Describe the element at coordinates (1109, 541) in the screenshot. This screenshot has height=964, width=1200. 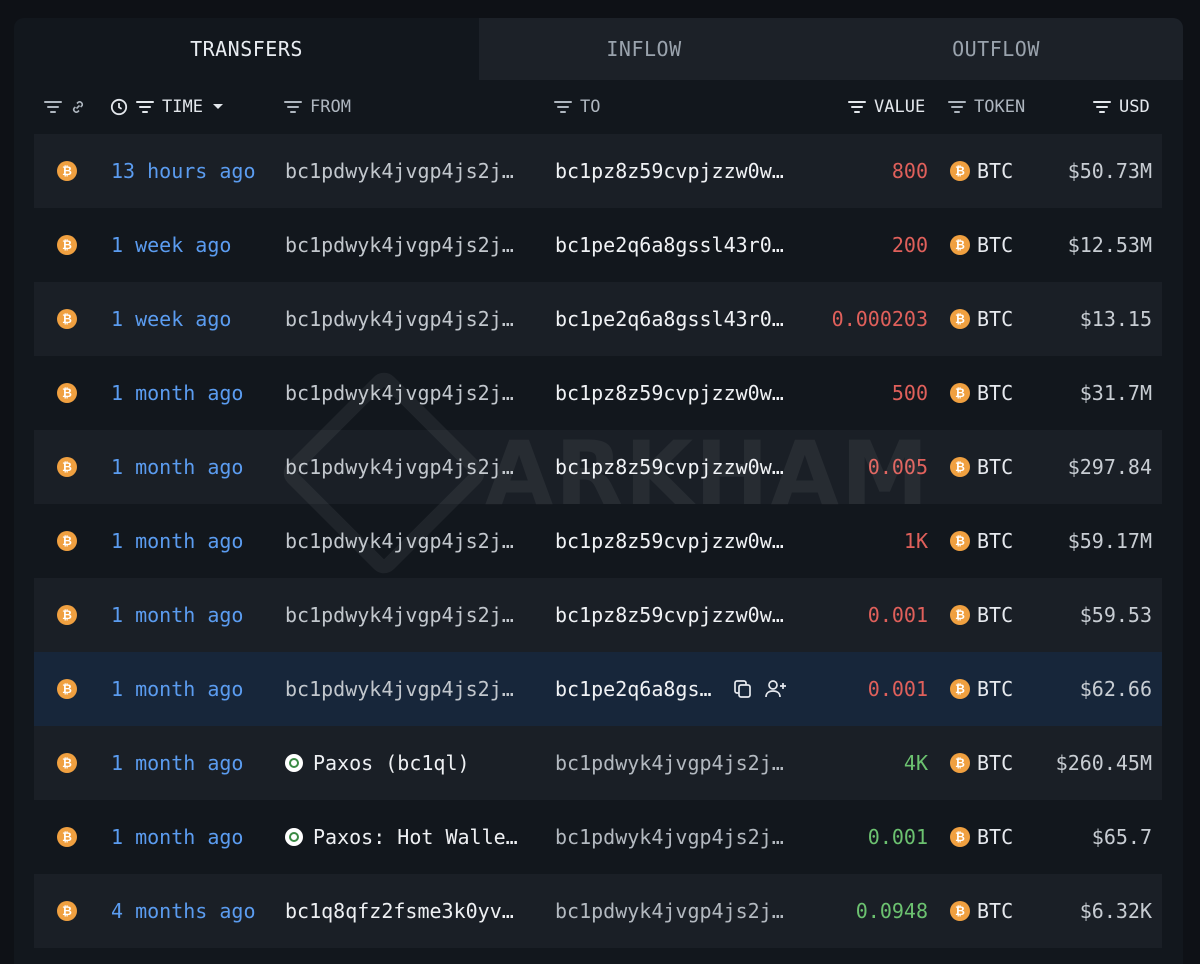
I see `usd-cell: $59.17M` at that location.